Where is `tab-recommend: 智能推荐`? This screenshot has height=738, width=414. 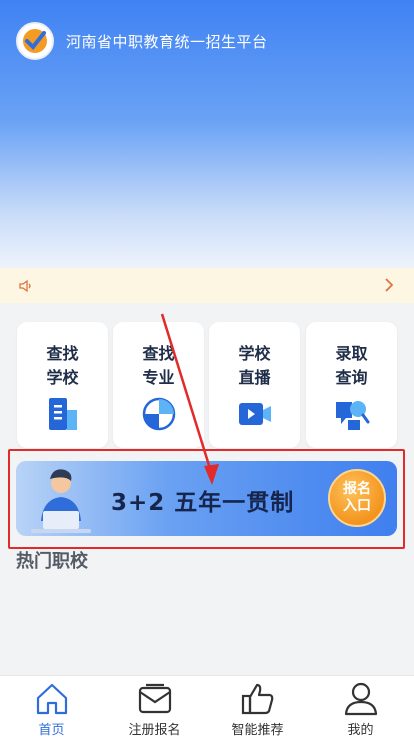 tab-recommend: 智能推荐 is located at coordinates (257, 707).